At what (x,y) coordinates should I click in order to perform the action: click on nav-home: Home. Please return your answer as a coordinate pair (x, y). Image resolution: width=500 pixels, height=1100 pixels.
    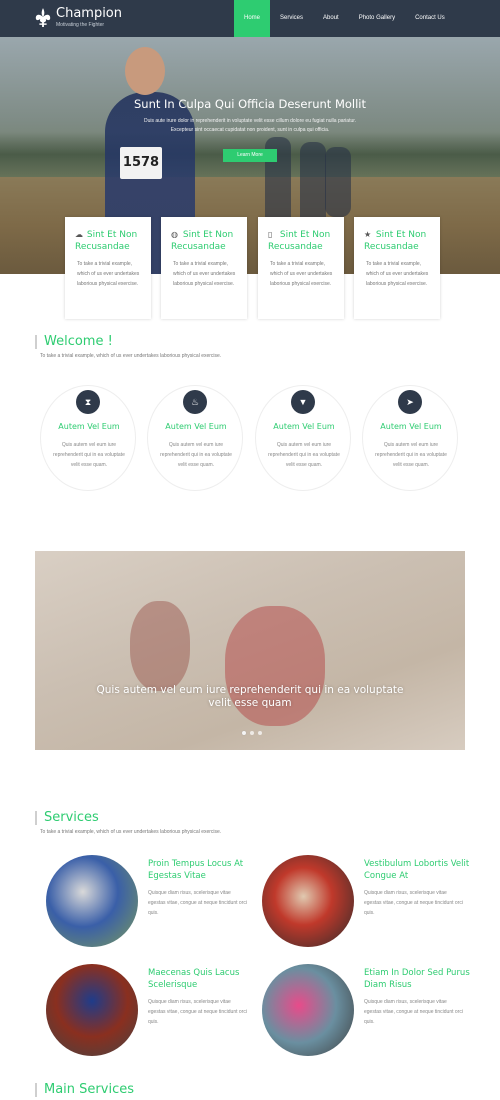
    Looking at the image, I should click on (252, 18).